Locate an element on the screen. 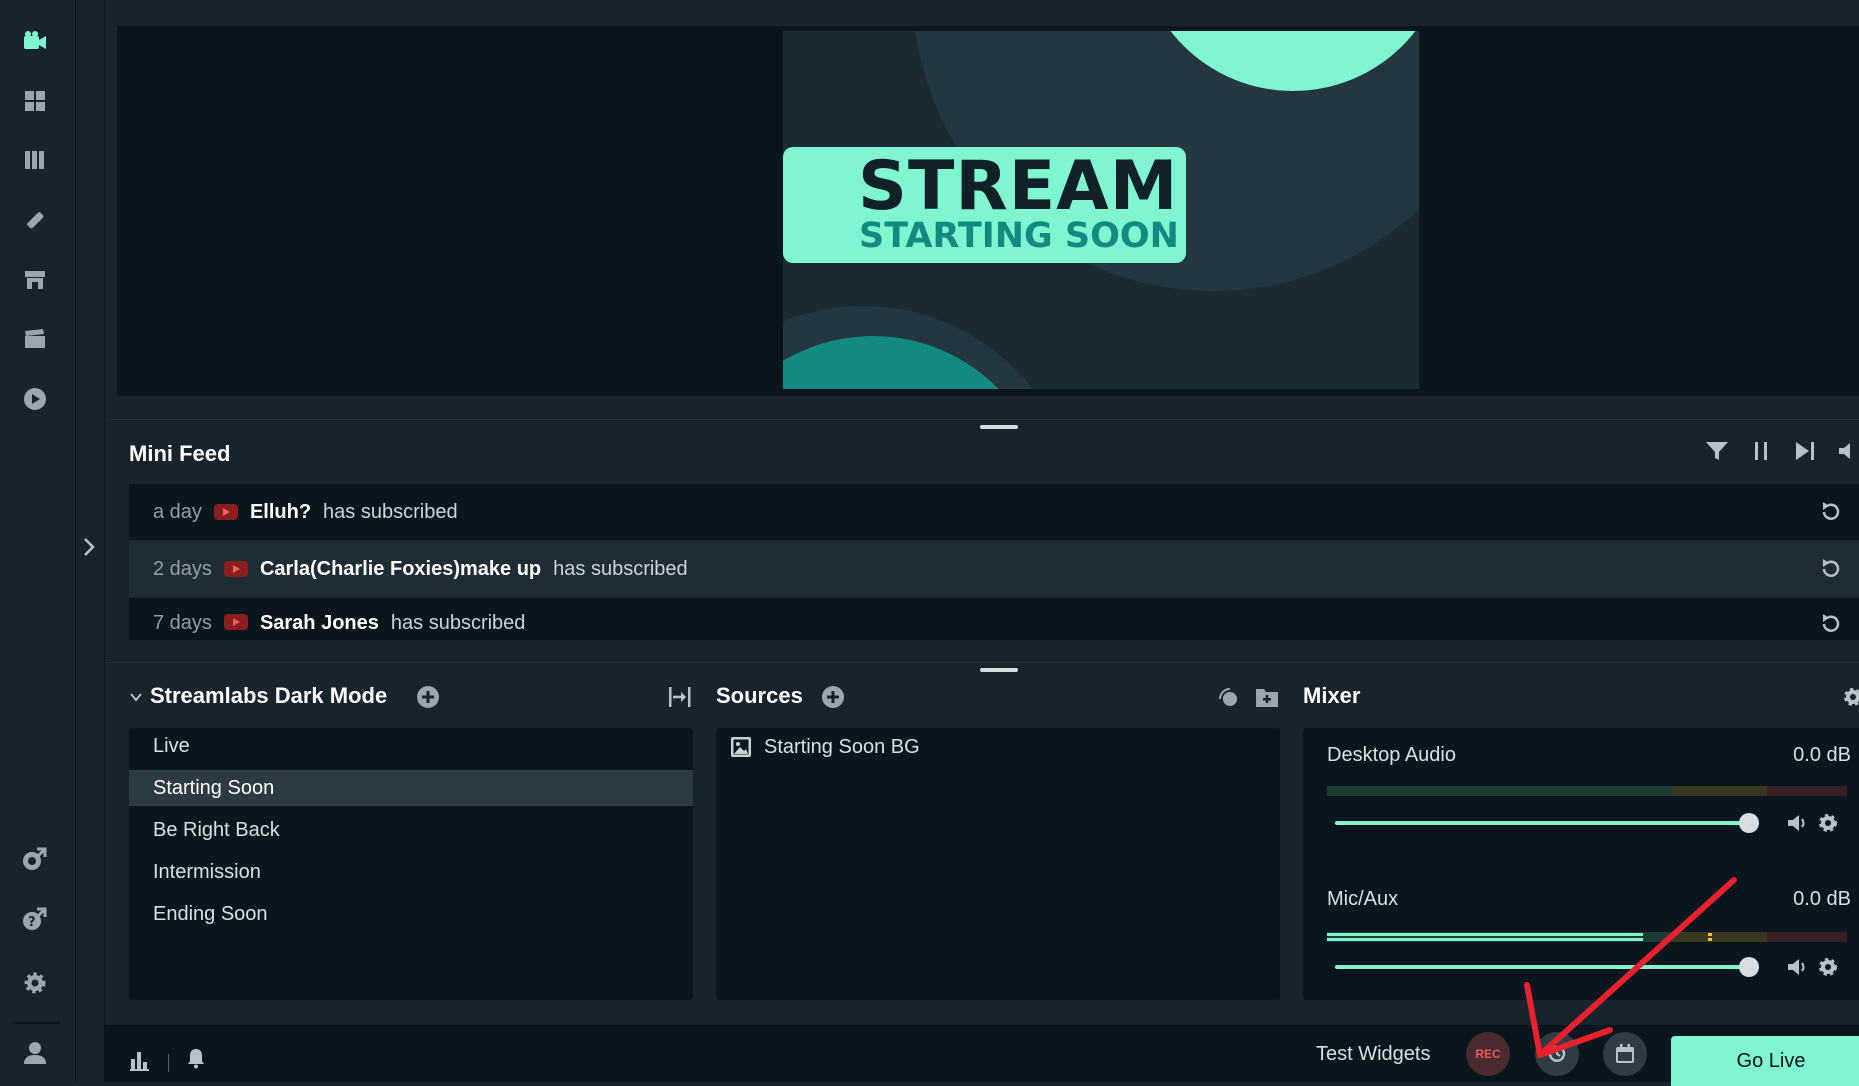 The height and width of the screenshot is (1086, 1859). source-item: Starting Soon BG is located at coordinates (825, 747).